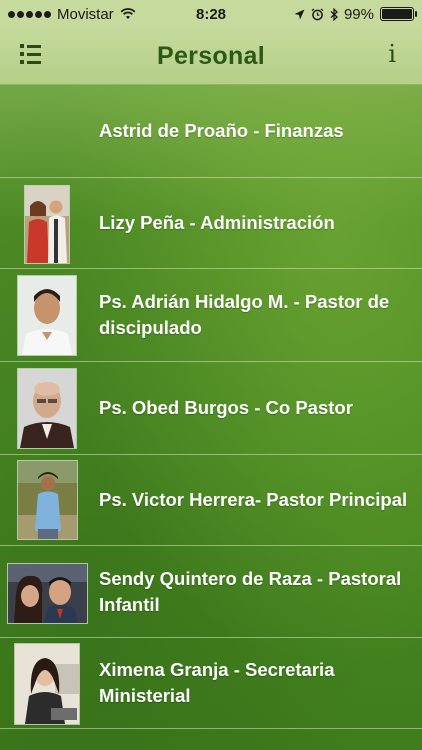 The width and height of the screenshot is (422, 750). Describe the element at coordinates (85, 14) in the screenshot. I see `carrier-name: Movistar` at that location.